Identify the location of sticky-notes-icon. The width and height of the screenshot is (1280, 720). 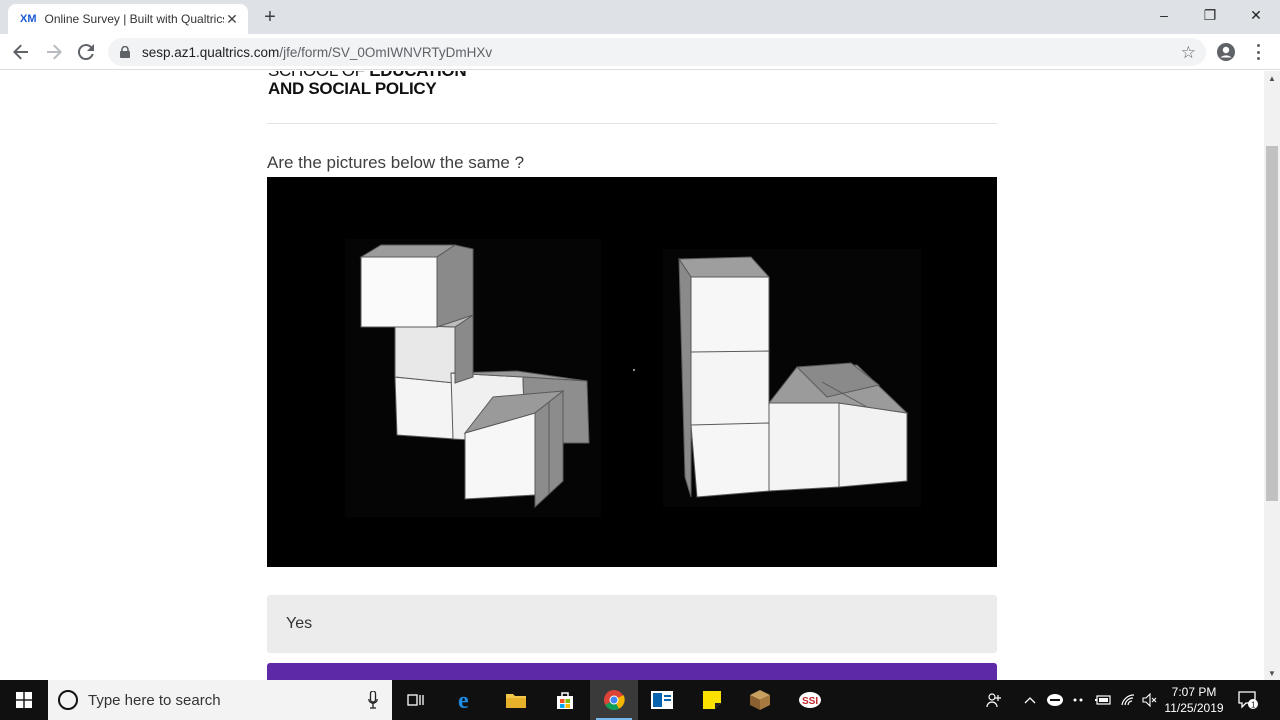
(712, 700).